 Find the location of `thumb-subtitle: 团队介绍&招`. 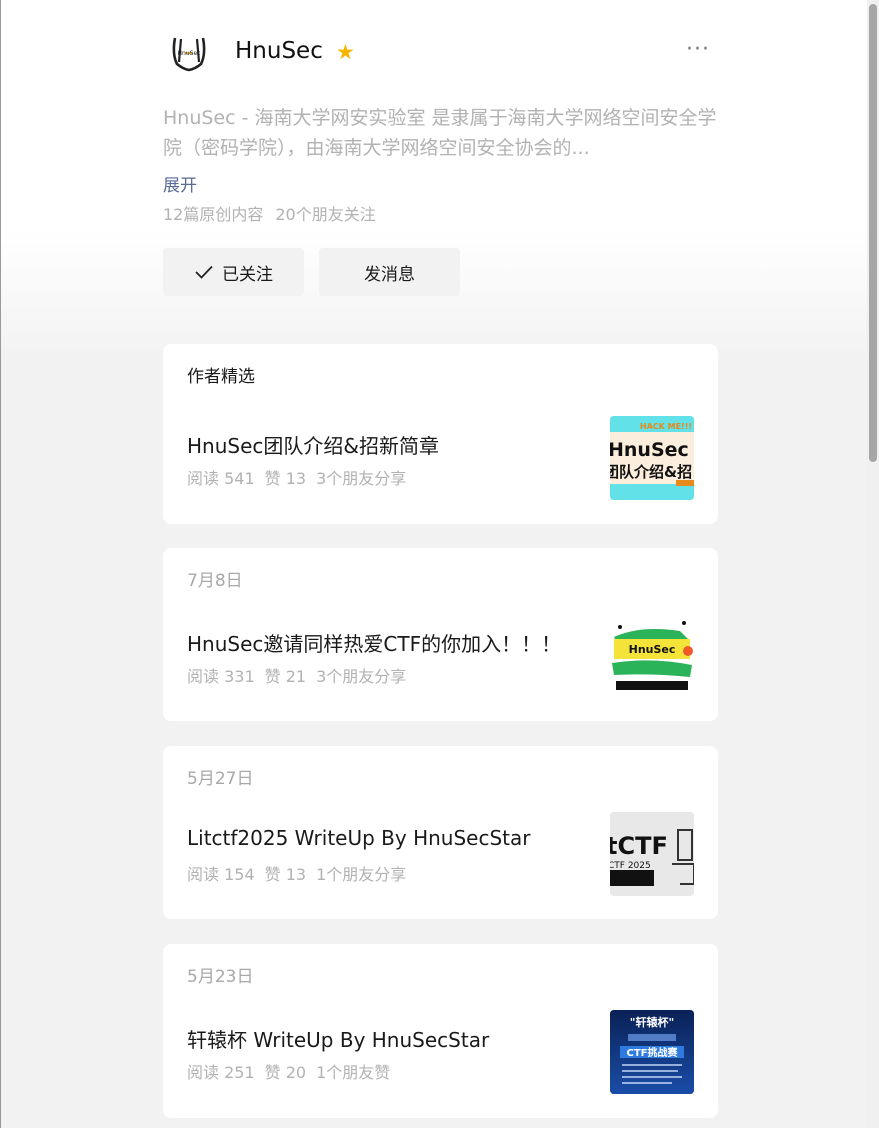

thumb-subtitle: 团队介绍&招 is located at coordinates (651, 472).